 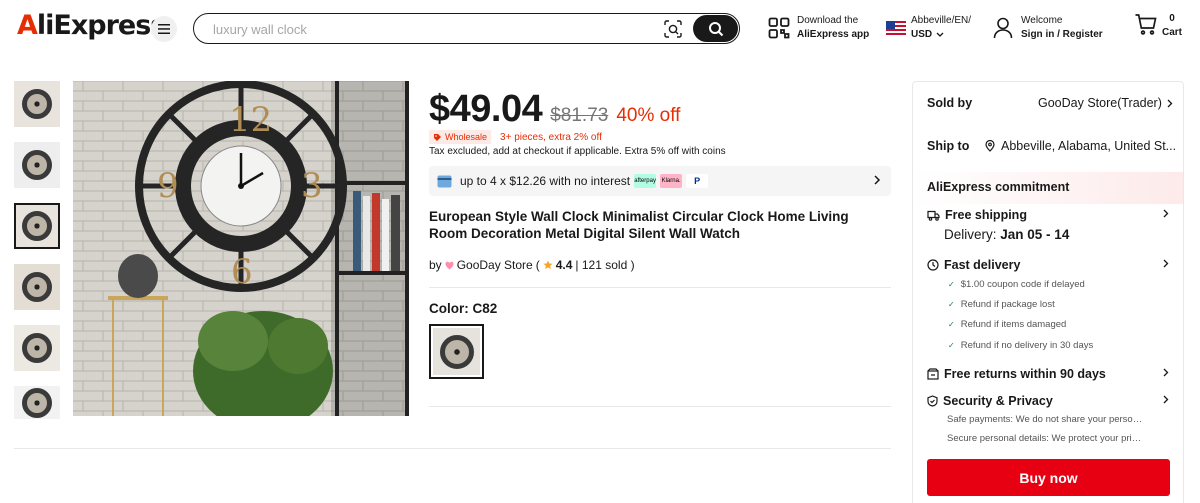 What do you see at coordinates (1100, 103) in the screenshot?
I see `sold-by-value: GooDay Store(Trader)` at bounding box center [1100, 103].